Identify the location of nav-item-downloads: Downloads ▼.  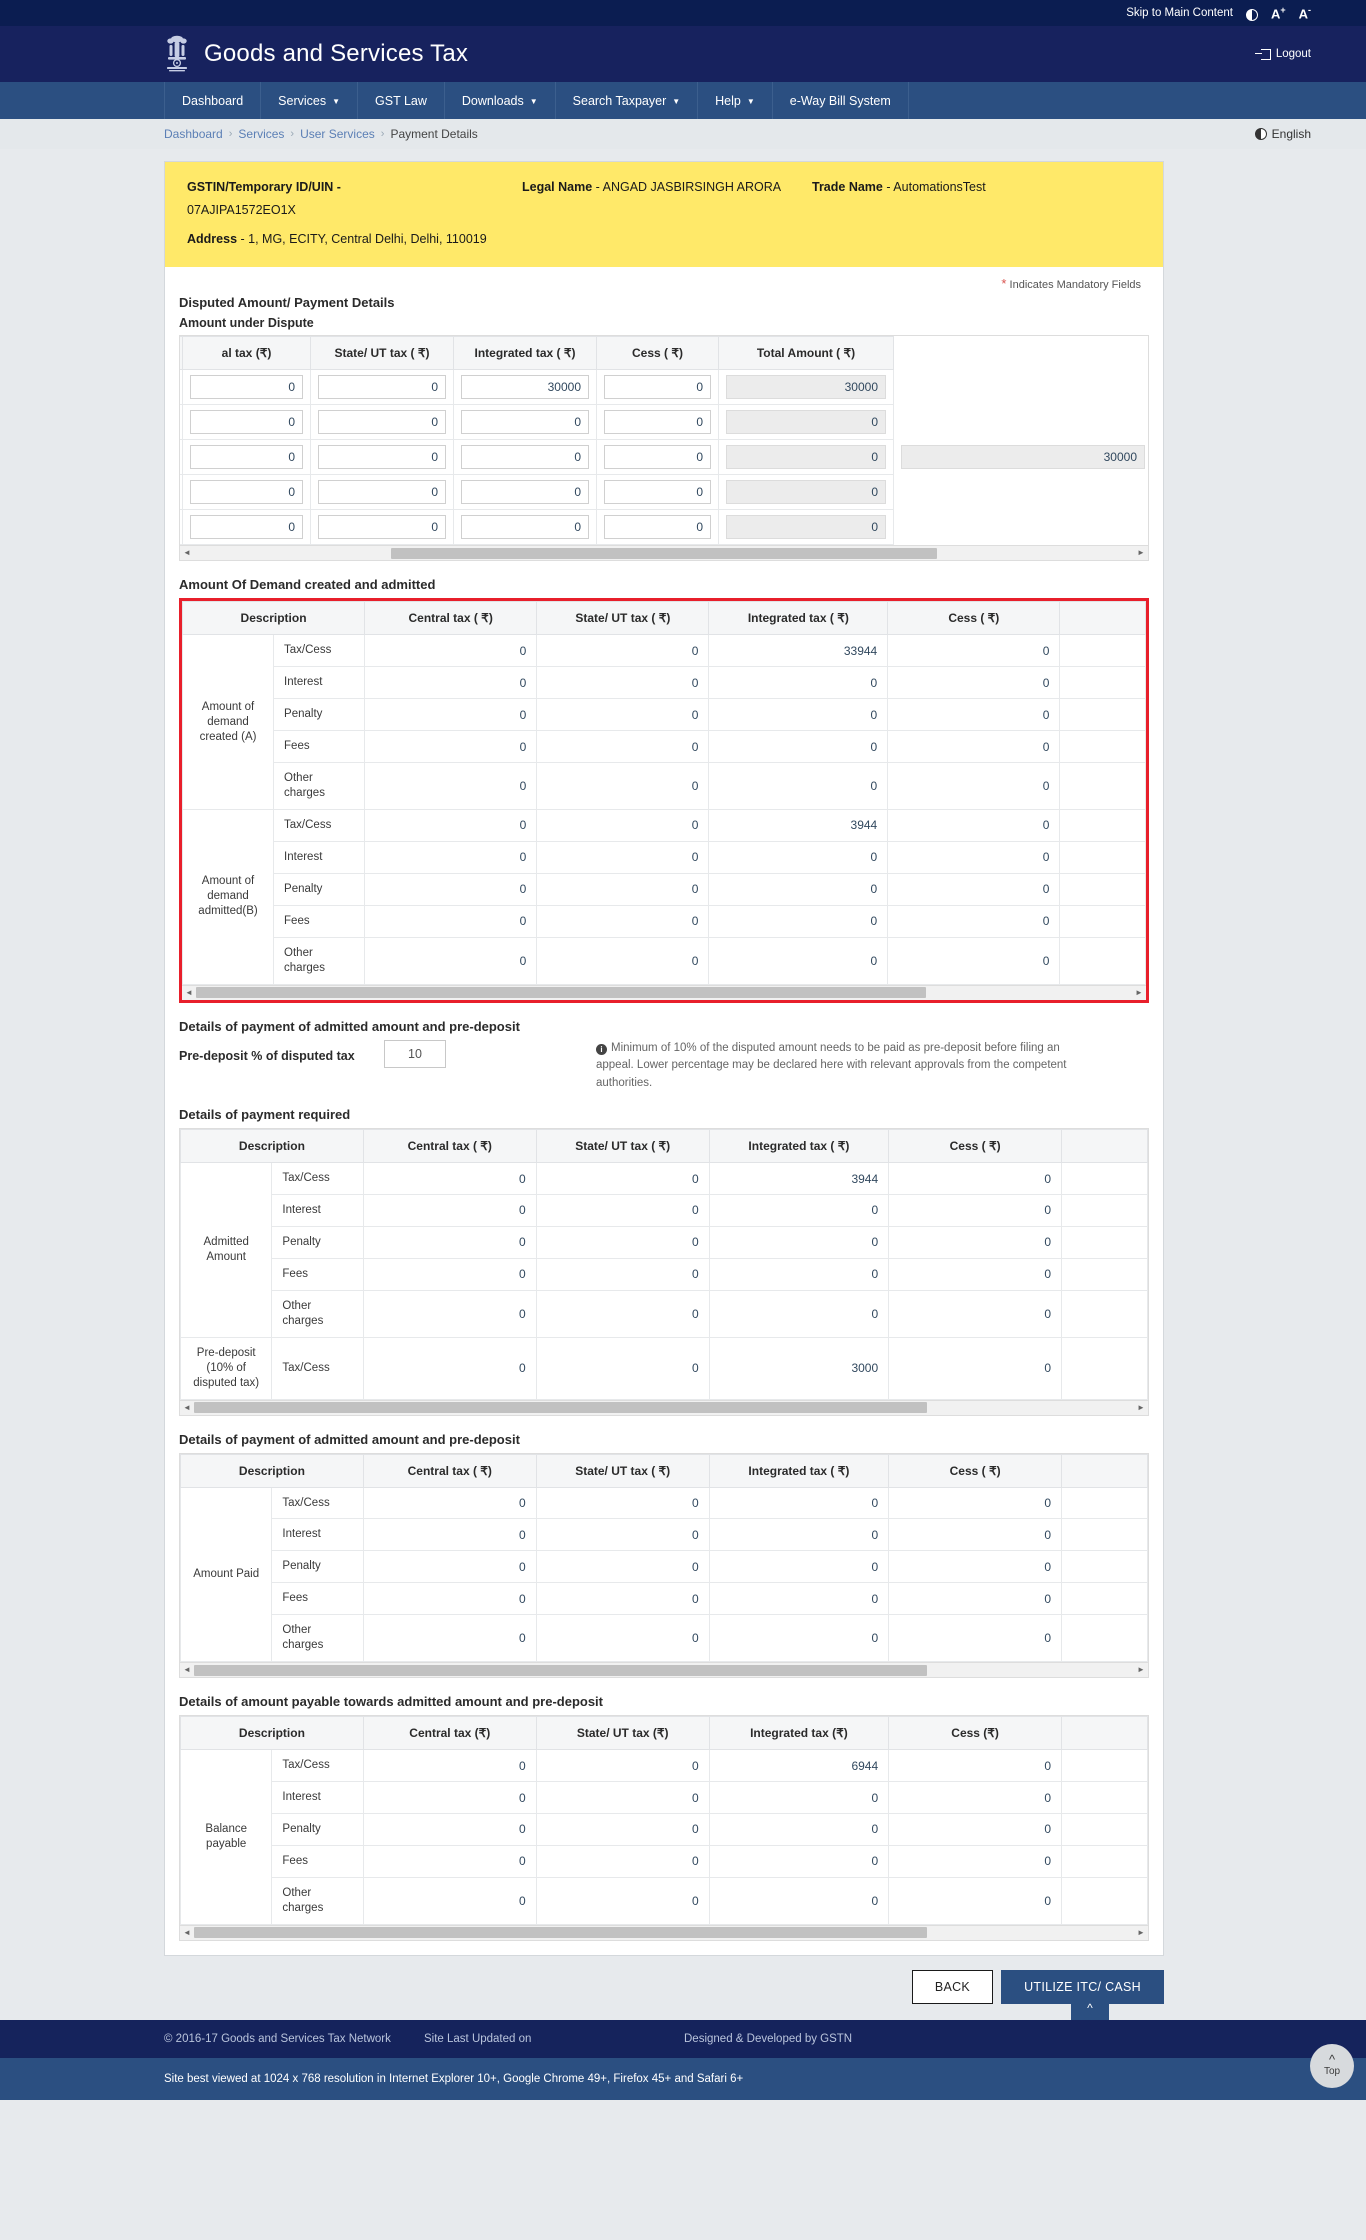
(500, 100).